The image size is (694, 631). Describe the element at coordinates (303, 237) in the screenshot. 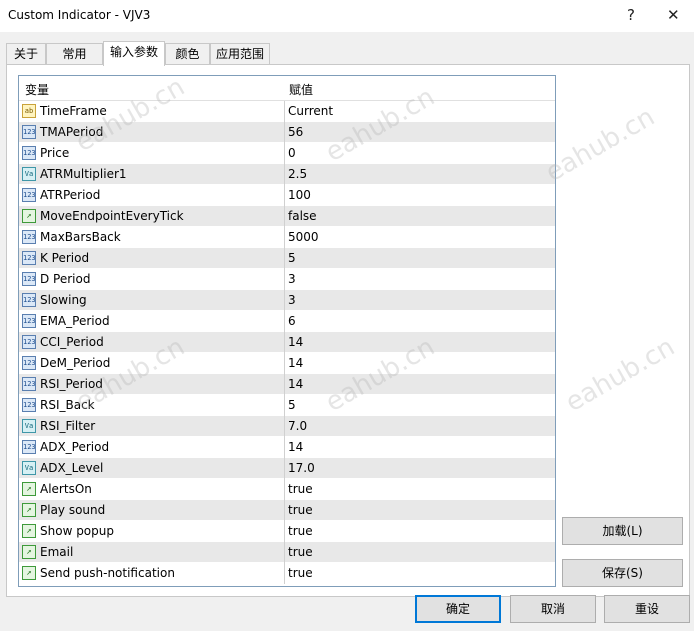

I see `variable-value: 5000` at that location.